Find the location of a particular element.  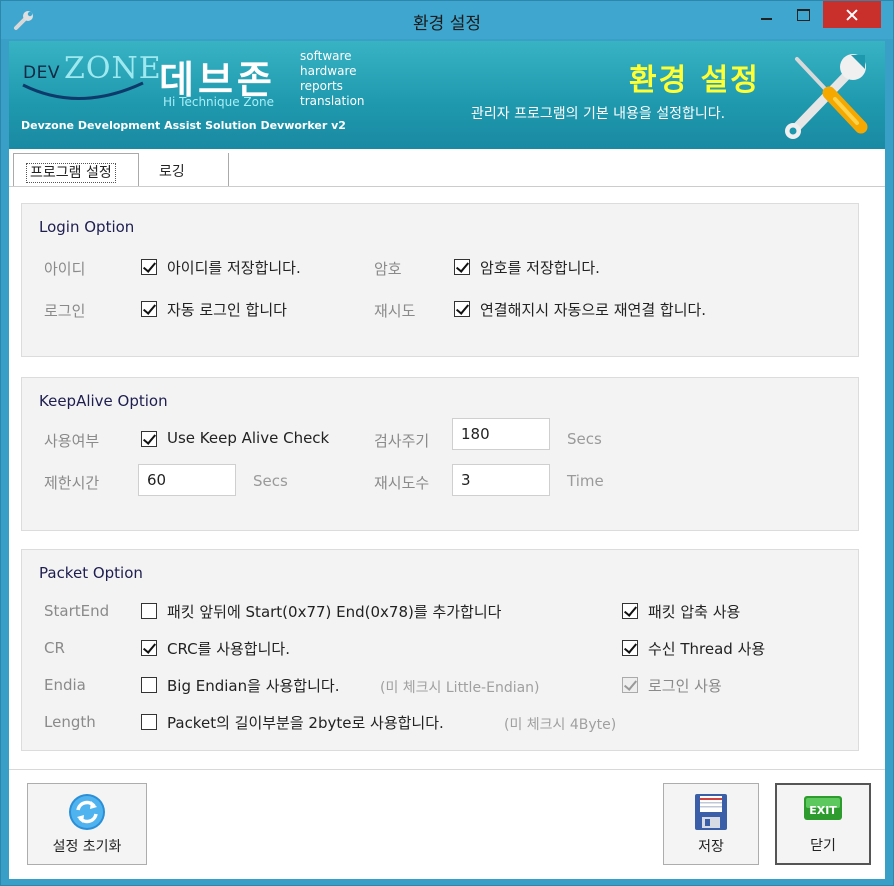

save-button: 저장 is located at coordinates (711, 824).